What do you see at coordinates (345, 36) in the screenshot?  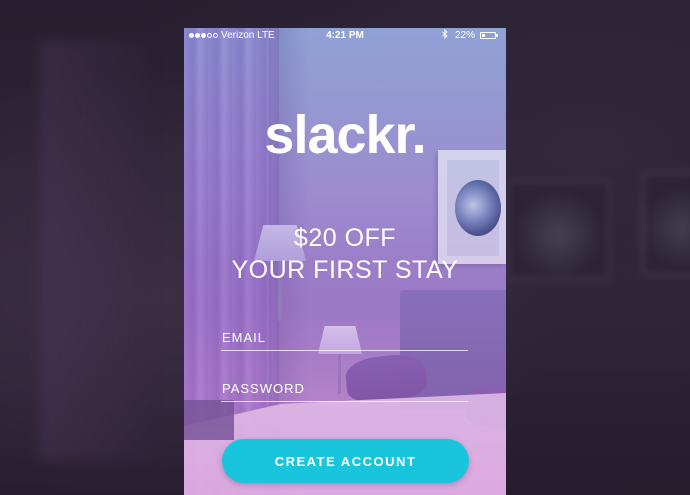 I see `status-bar: Verizon LTE 4:21 PM 22%` at bounding box center [345, 36].